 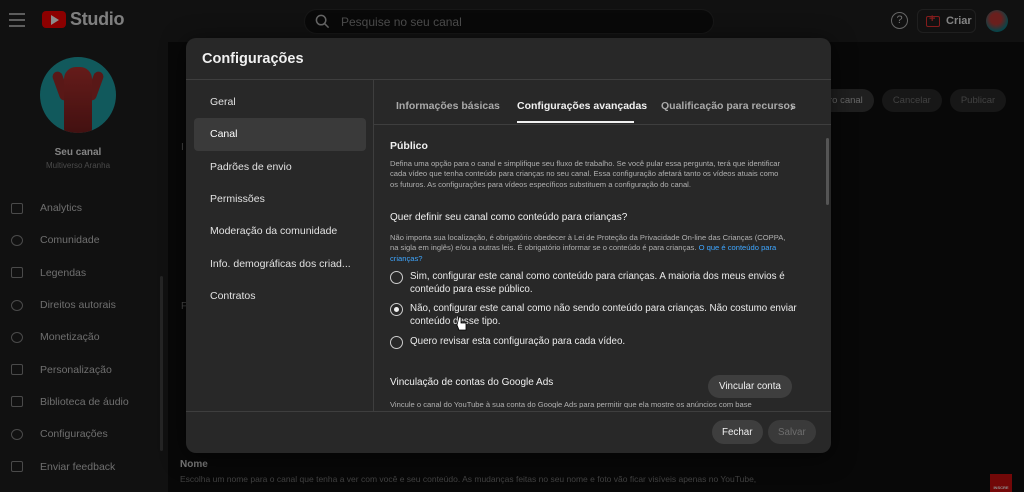 I want to click on chevron-right-icon: ›, so click(x=792, y=107).